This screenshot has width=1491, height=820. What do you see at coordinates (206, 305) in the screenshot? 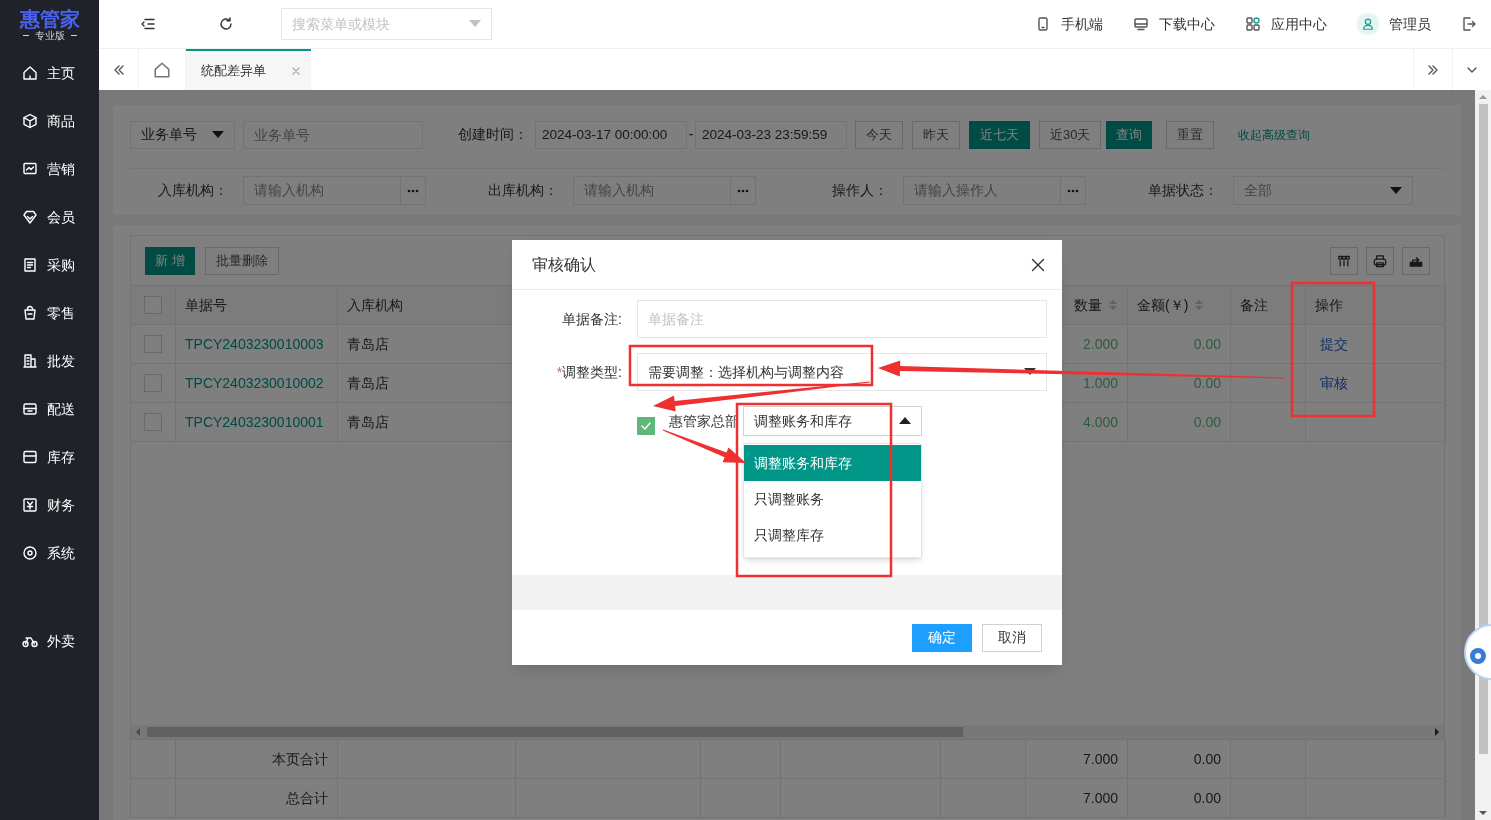
I see `column-header: 单据号` at bounding box center [206, 305].